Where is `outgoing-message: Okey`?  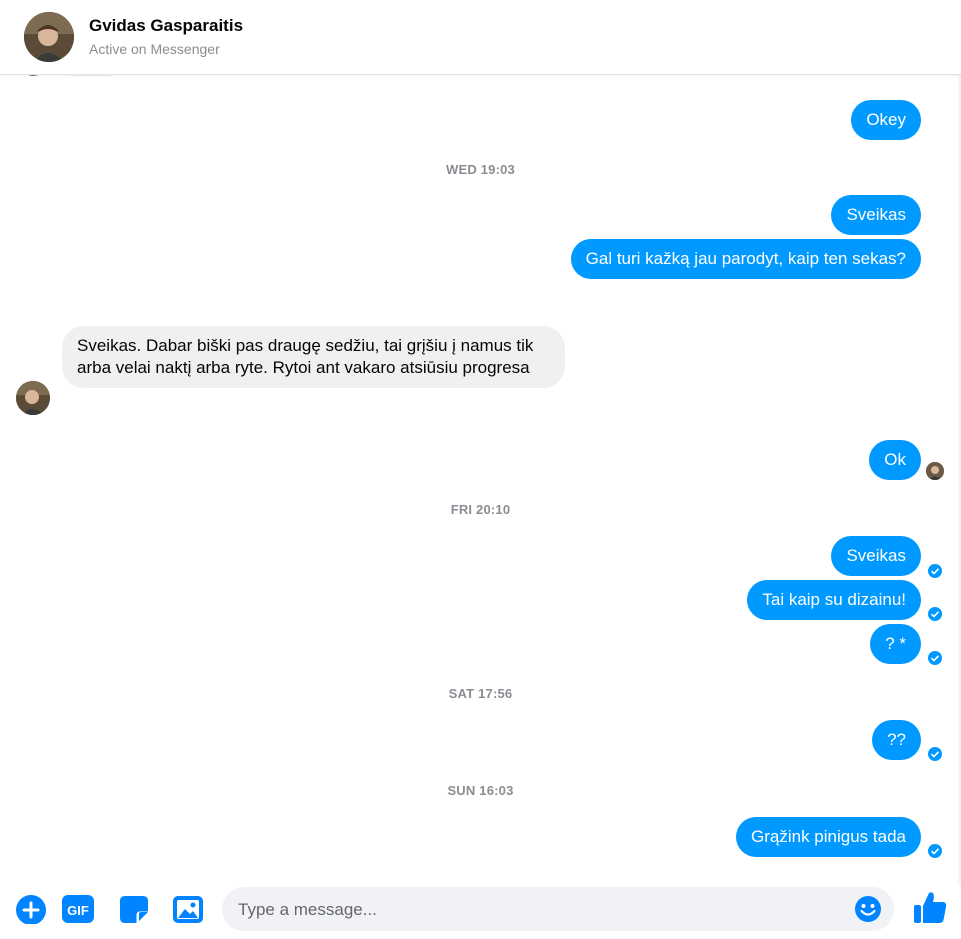
outgoing-message: Okey is located at coordinates (886, 120).